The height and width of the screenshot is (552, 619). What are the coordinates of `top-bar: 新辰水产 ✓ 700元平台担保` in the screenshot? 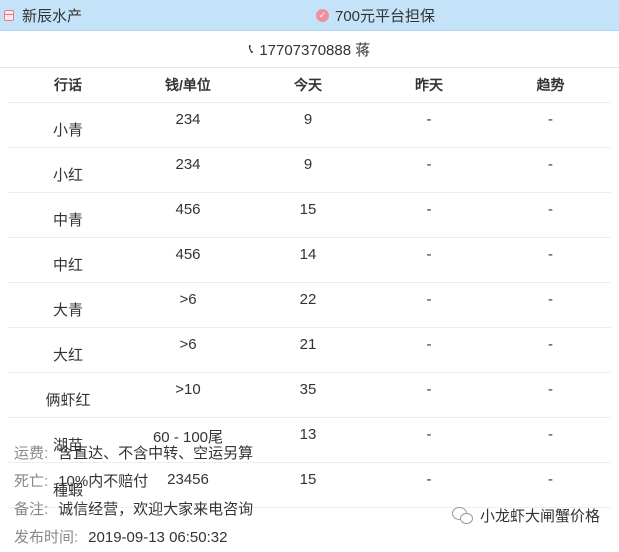 It's located at (309, 15).